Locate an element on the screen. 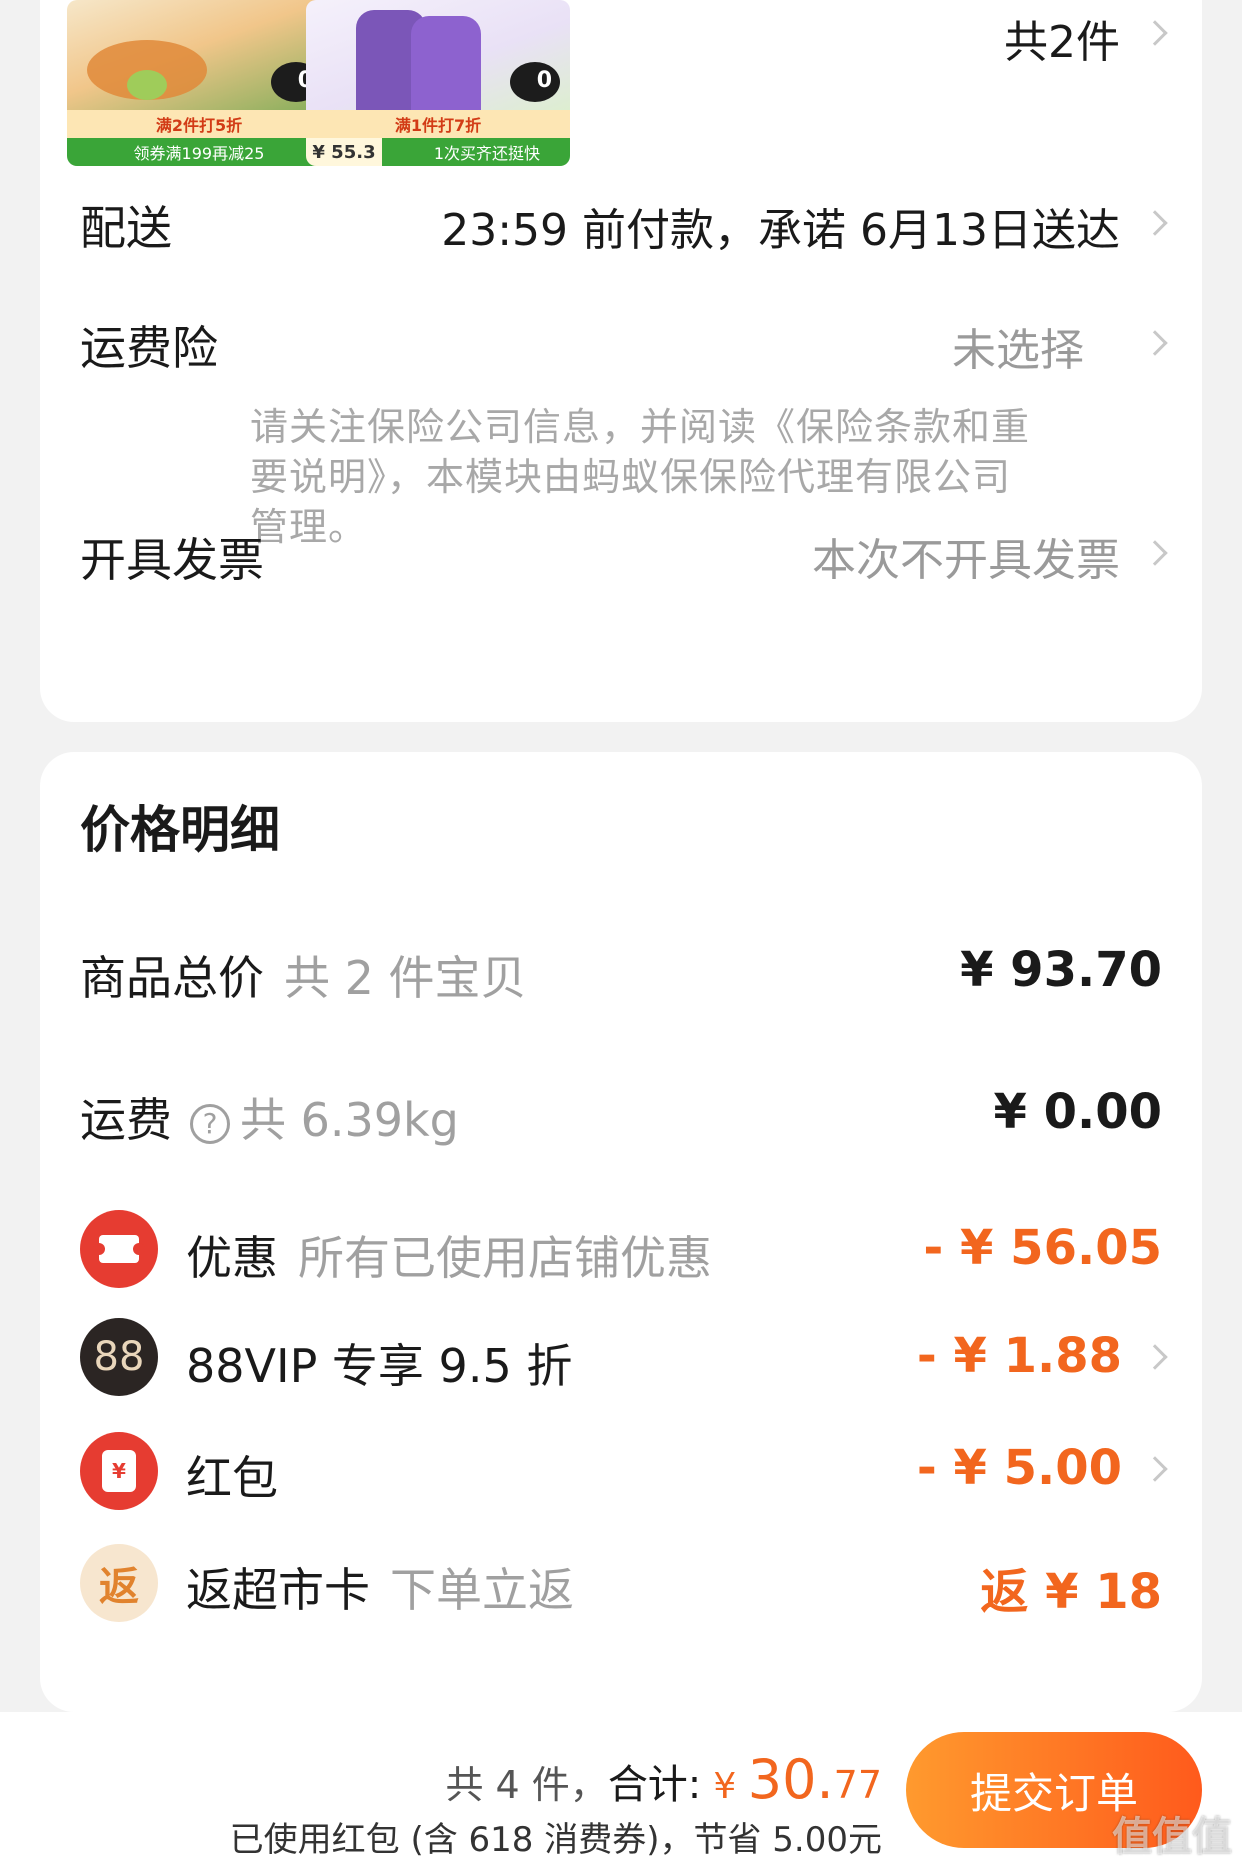 Image resolution: width=1242 pixels, height=1874 pixels. supermarket-card-label: 返超市卡 is located at coordinates (278, 1590).